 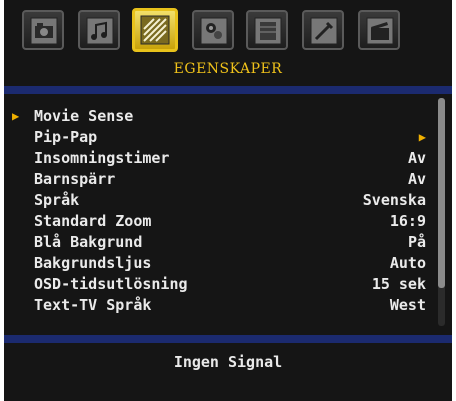 What do you see at coordinates (219, 305) in the screenshot?
I see `menu-item-teletext-language: Text-TV Språk West` at bounding box center [219, 305].